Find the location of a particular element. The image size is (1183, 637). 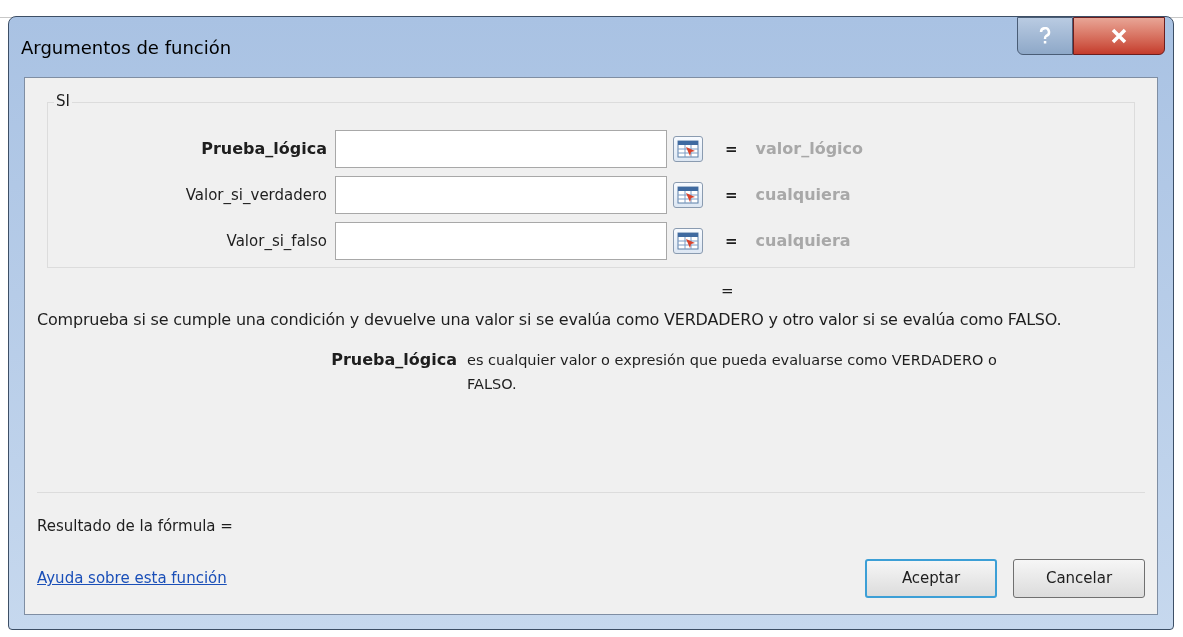

close-icon is located at coordinates (1119, 36).